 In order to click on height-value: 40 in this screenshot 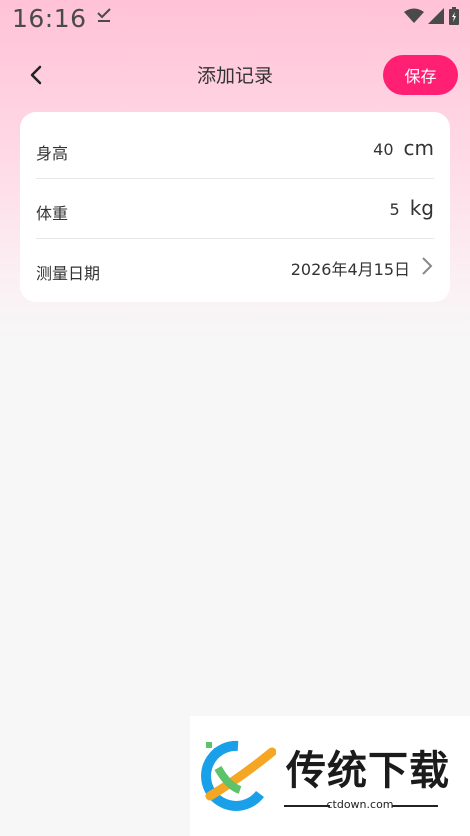, I will do `click(383, 149)`.